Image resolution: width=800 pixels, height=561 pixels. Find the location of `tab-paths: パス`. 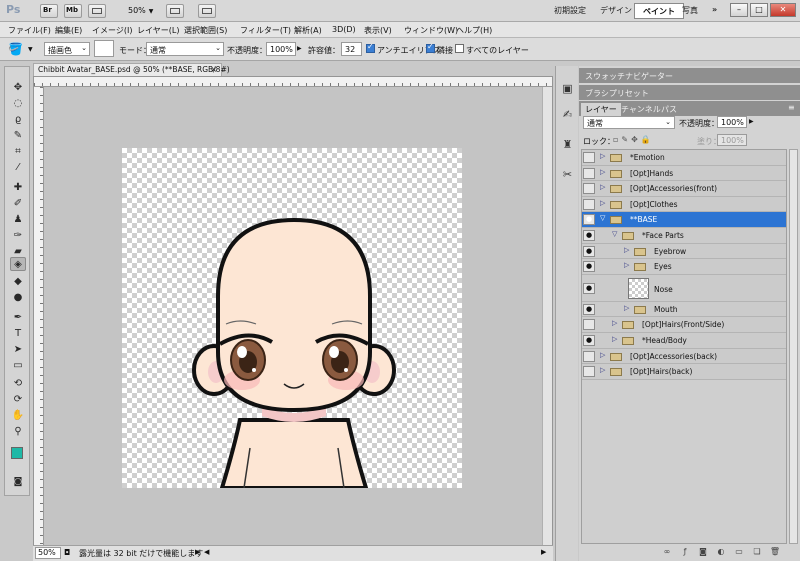

tab-paths: パス is located at coordinates (669, 109).